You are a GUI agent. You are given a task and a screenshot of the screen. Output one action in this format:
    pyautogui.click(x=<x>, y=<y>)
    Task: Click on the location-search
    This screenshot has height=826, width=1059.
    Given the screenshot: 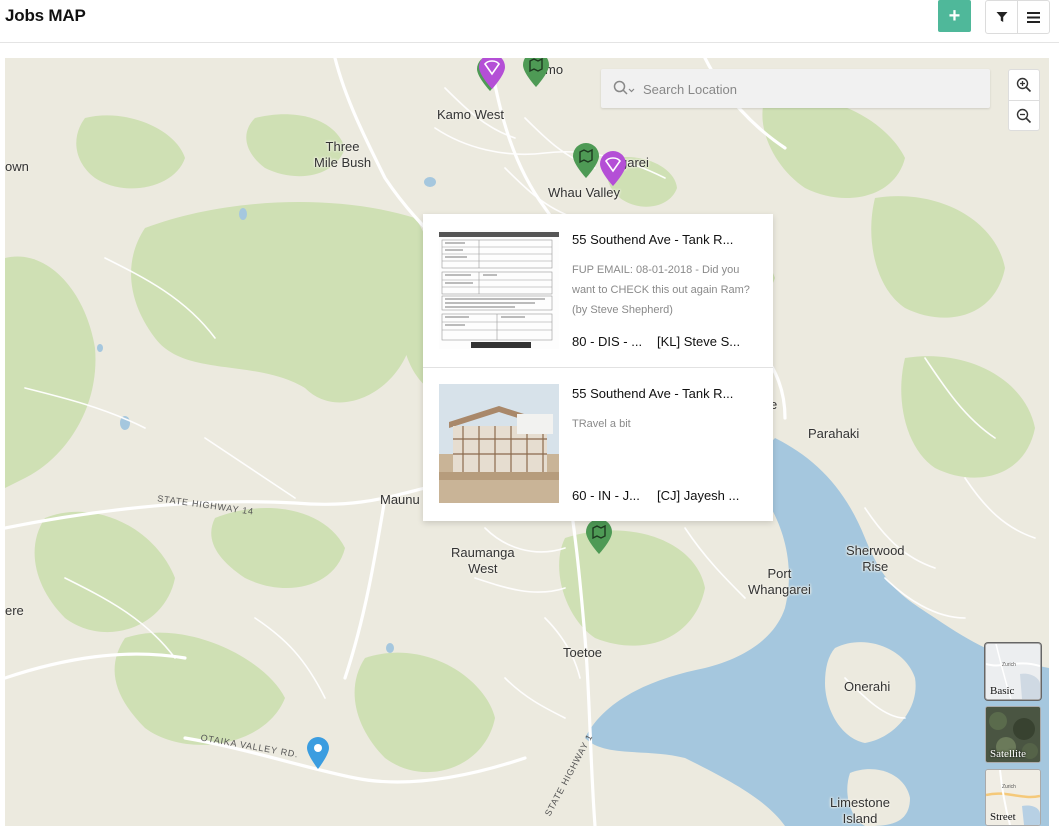 What is the action you would take?
    pyautogui.click(x=795, y=89)
    